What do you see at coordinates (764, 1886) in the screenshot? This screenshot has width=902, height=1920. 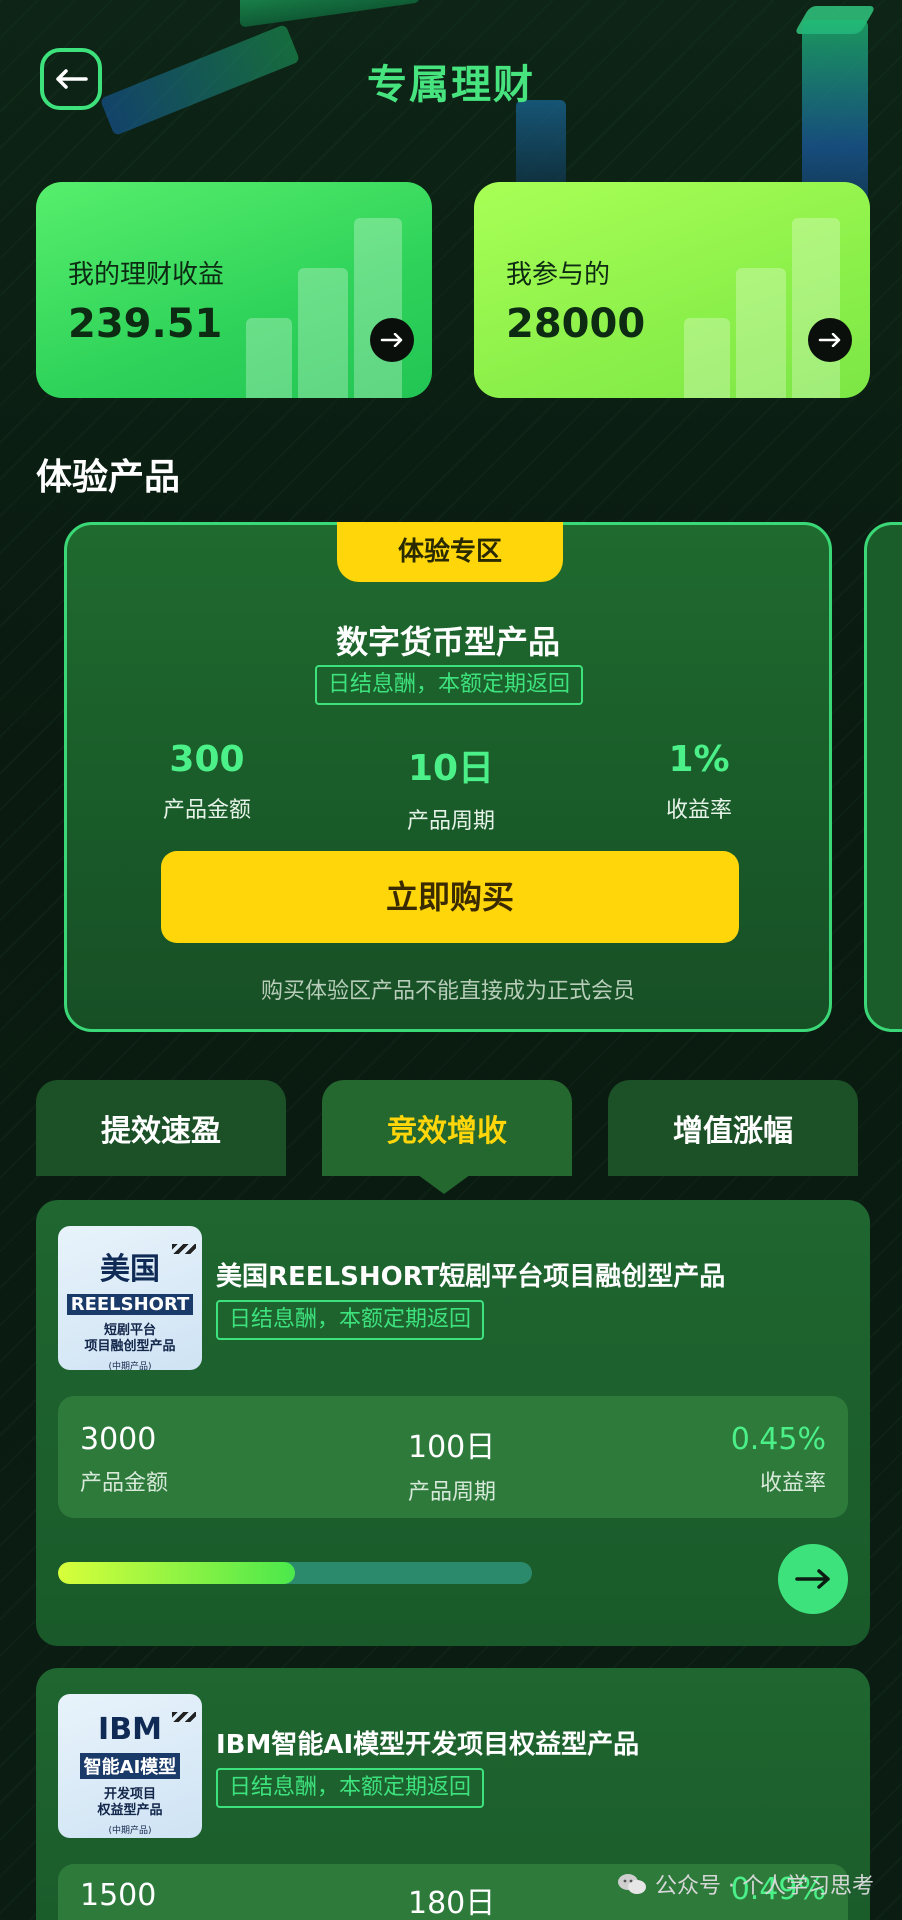 I see `watermark-text: 公众号 · 个人学习思考` at bounding box center [764, 1886].